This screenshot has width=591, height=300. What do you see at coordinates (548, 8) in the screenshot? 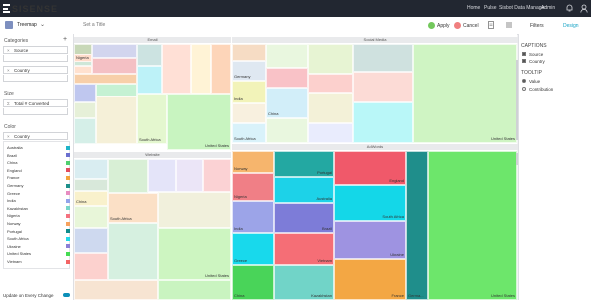
I see `nav-admin: Admin` at bounding box center [548, 8].